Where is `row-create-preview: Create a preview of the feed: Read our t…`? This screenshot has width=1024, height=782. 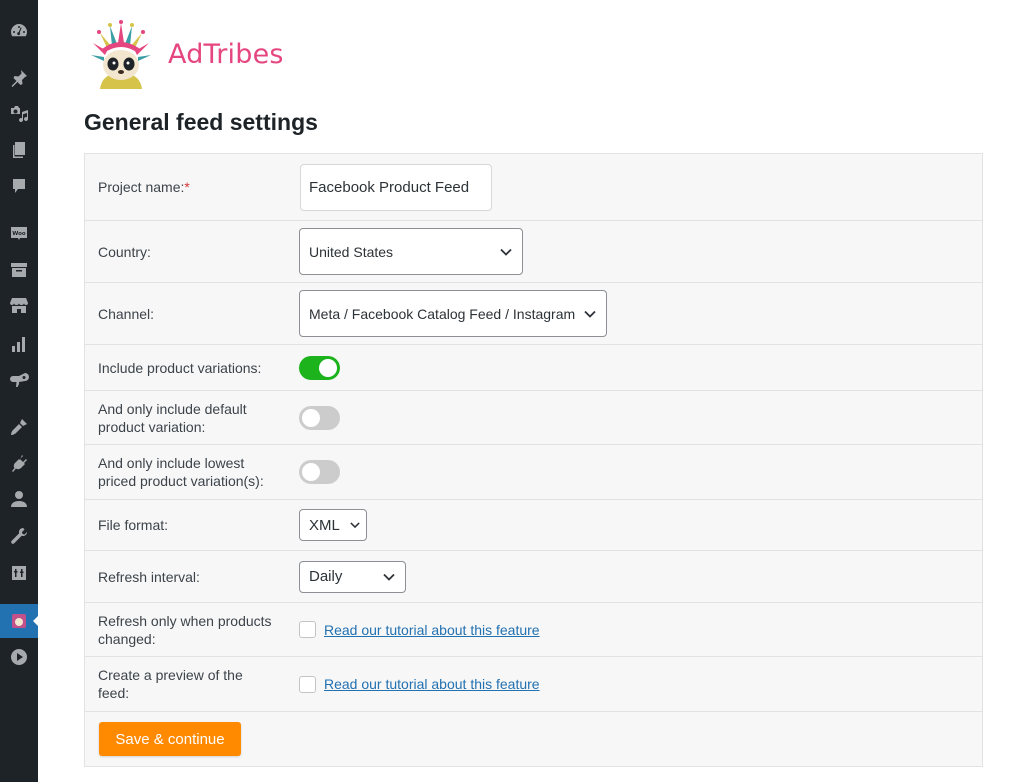 row-create-preview: Create a preview of the feed: Read our t… is located at coordinates (533, 684).